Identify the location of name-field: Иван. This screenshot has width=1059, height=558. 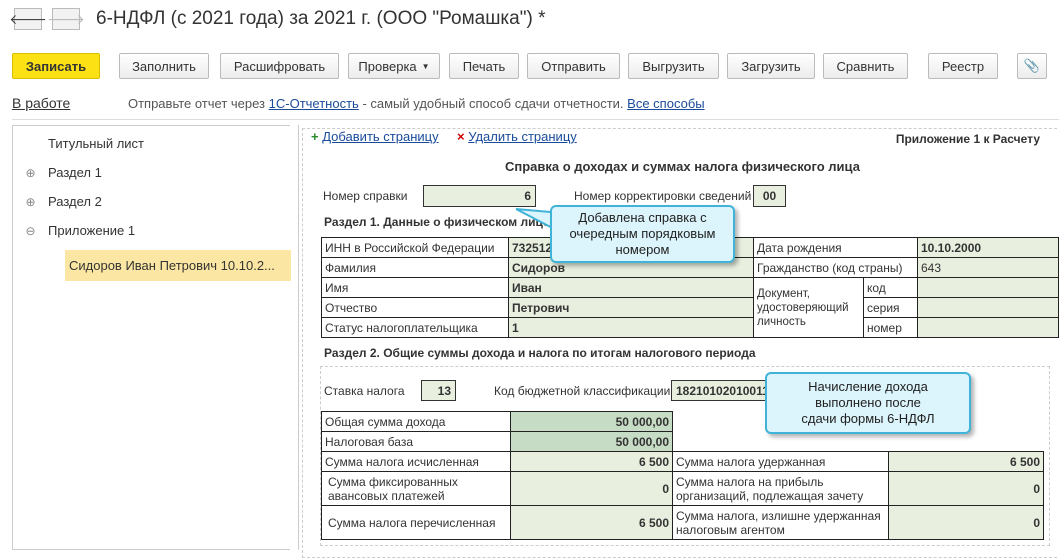
(631, 287).